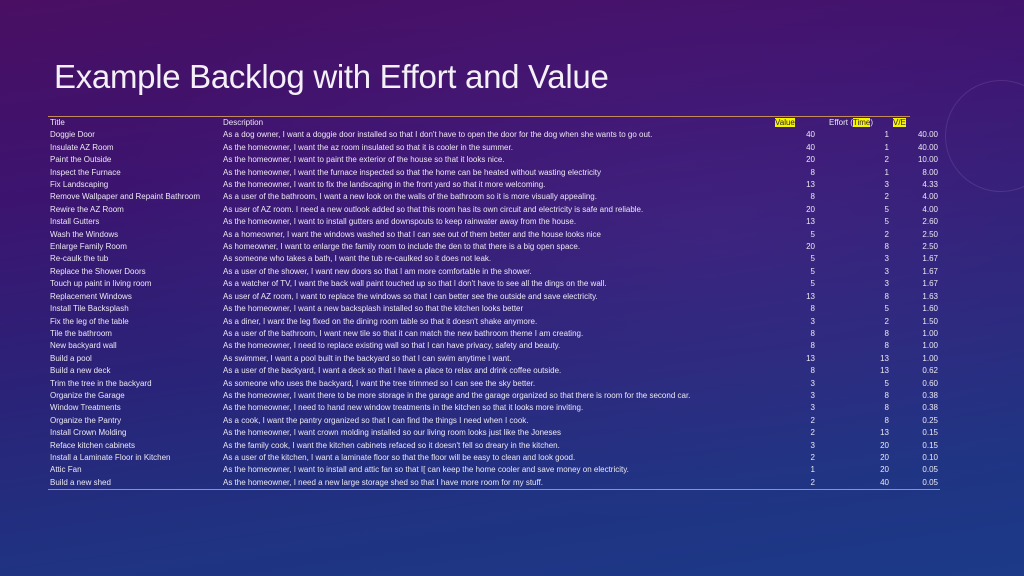 The height and width of the screenshot is (576, 1024). What do you see at coordinates (899, 122) in the screenshot?
I see `header-ve-highlight: V/E` at bounding box center [899, 122].